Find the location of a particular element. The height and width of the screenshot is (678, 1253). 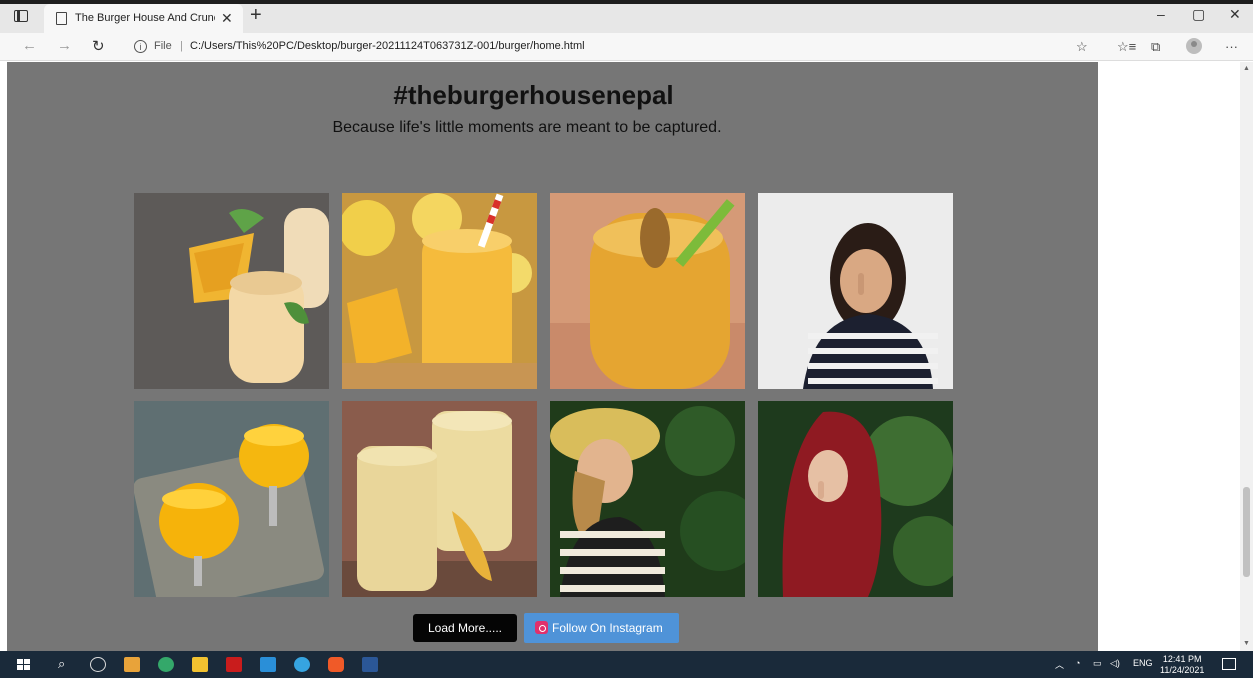

more-menu-icon: ··· is located at coordinates (1231, 46).